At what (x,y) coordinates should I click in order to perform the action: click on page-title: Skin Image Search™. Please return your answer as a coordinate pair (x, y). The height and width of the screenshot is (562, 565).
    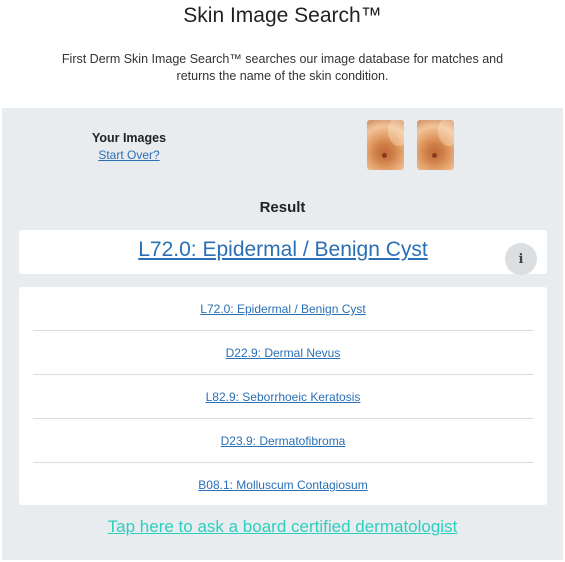
    Looking at the image, I should click on (282, 15).